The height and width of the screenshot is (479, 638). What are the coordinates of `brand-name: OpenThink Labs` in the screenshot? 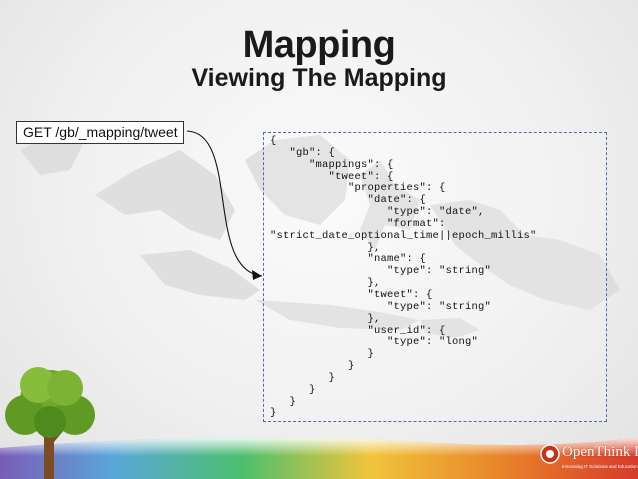 It's located at (600, 452).